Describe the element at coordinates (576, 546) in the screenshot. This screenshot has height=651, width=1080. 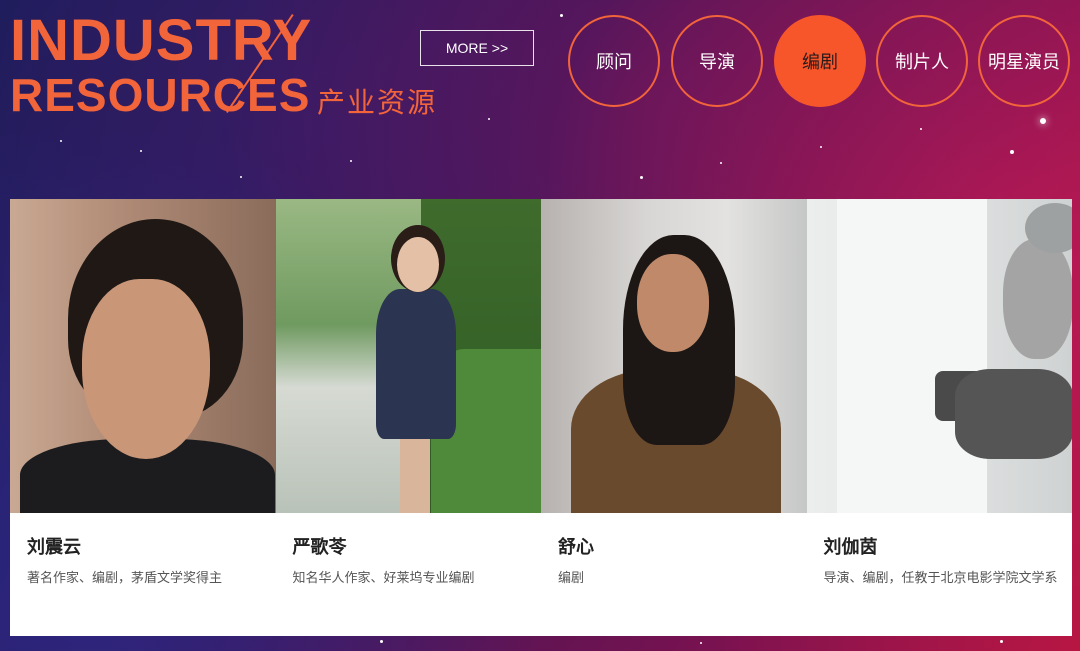
I see `person-name: 舒心` at that location.